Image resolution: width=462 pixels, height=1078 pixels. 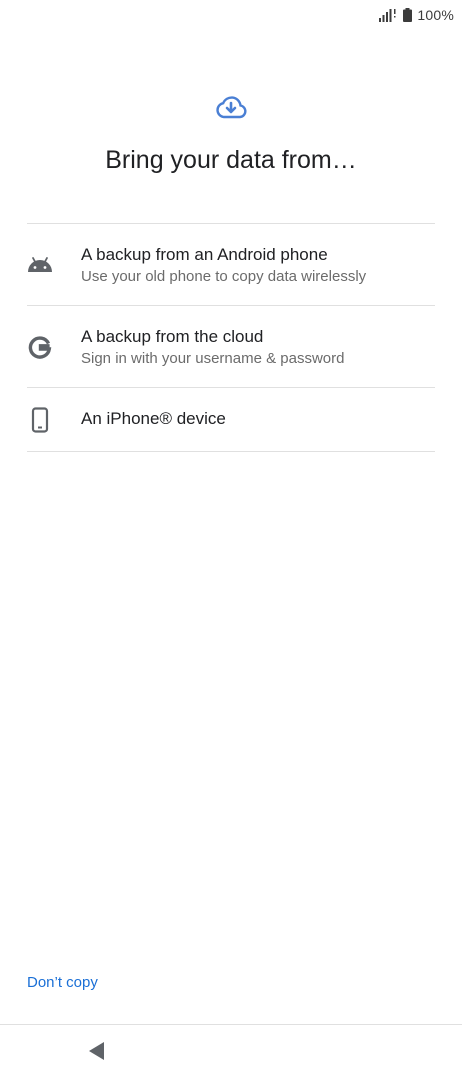 What do you see at coordinates (231, 15) in the screenshot?
I see `status-bar: 100%` at bounding box center [231, 15].